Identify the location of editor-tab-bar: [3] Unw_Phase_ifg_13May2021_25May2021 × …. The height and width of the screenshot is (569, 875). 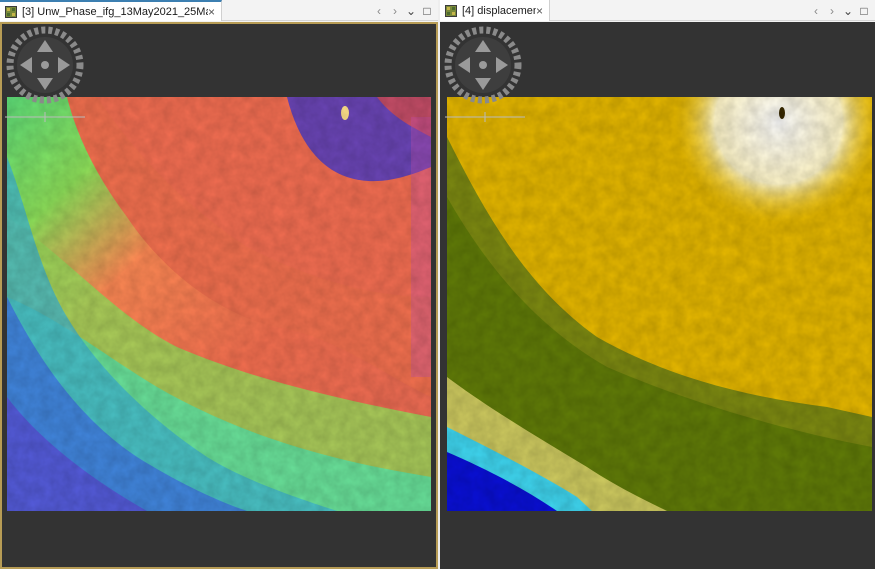
(219, 10).